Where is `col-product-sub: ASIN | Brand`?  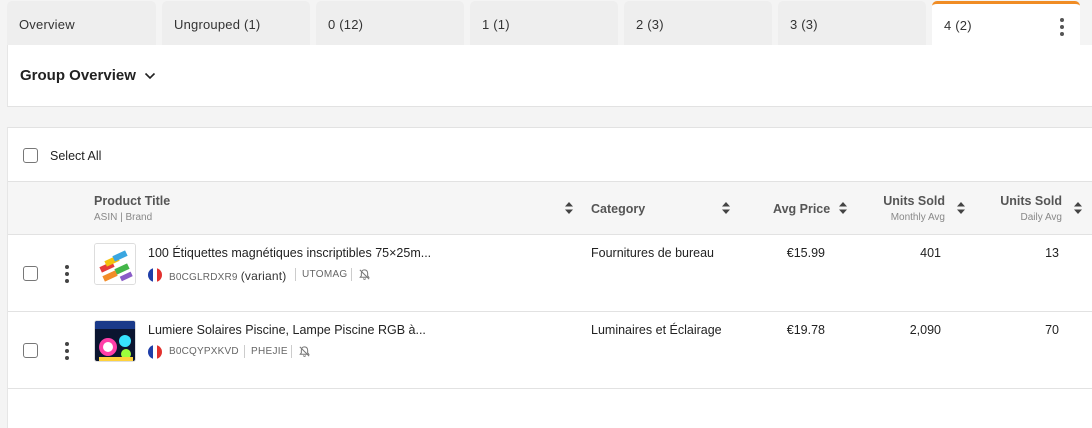
col-product-sub: ASIN | Brand is located at coordinates (123, 217).